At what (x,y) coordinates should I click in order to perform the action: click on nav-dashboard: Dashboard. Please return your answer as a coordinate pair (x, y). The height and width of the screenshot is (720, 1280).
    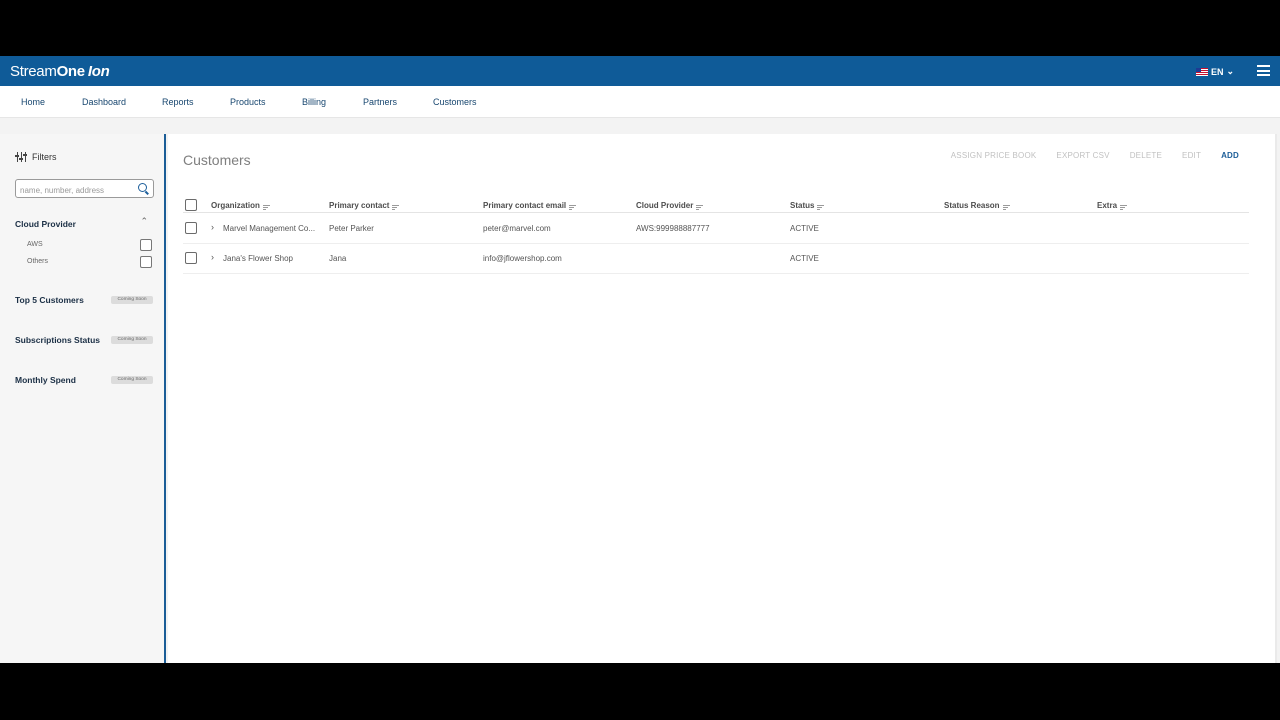
    Looking at the image, I should click on (104, 102).